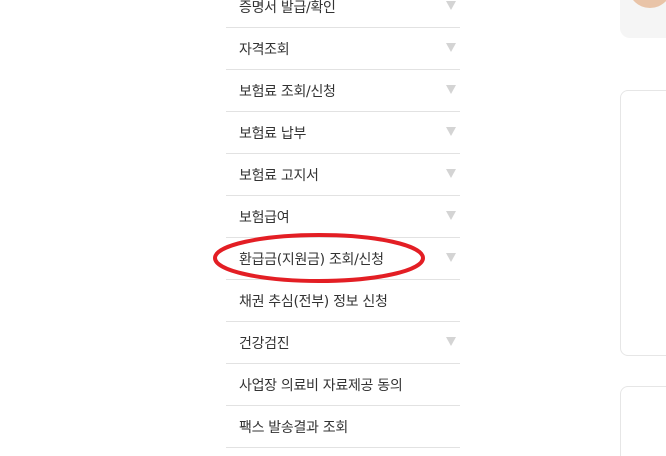 Image resolution: width=666 pixels, height=456 pixels. I want to click on avatar, so click(647, 4).